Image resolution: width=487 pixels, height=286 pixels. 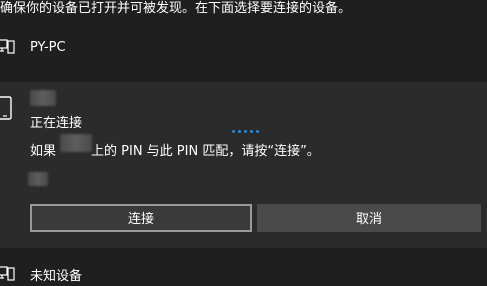 What do you see at coordinates (38, 179) in the screenshot?
I see `redacted-detail` at bounding box center [38, 179].